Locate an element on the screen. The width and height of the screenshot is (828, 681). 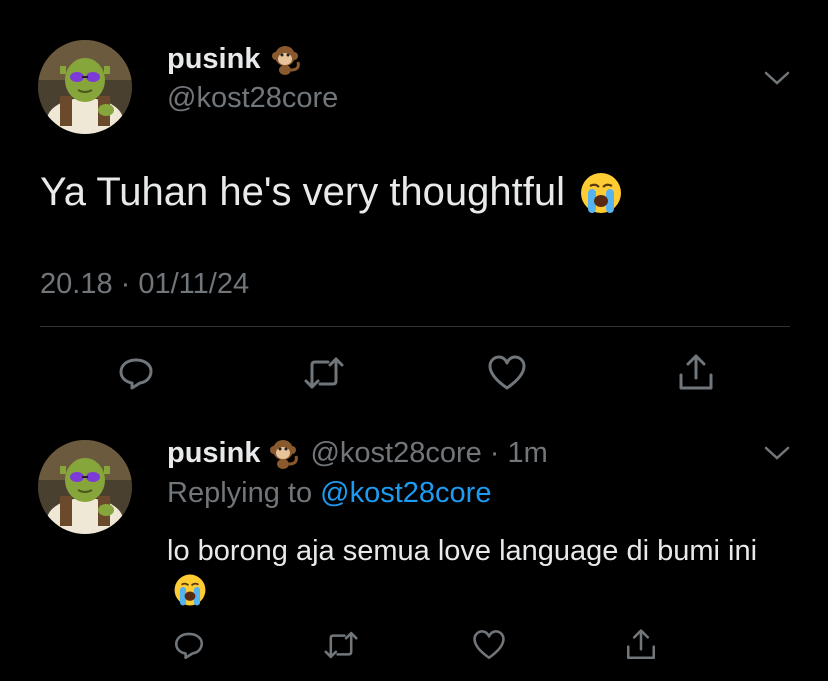
mention-link: @kost28core is located at coordinates (405, 493).